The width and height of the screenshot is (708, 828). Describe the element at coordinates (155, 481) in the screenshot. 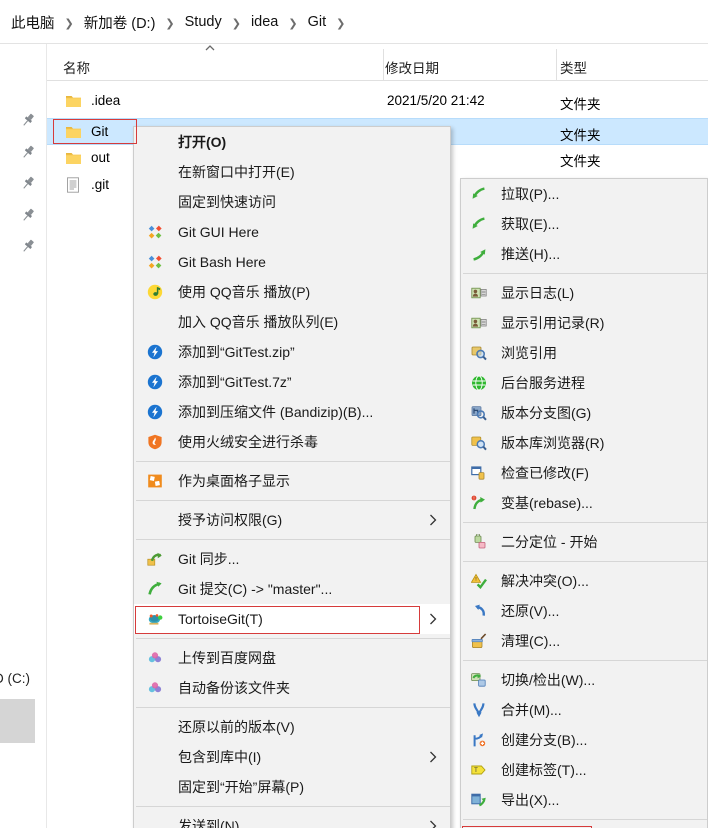

I see `desktopgrid-icon` at that location.